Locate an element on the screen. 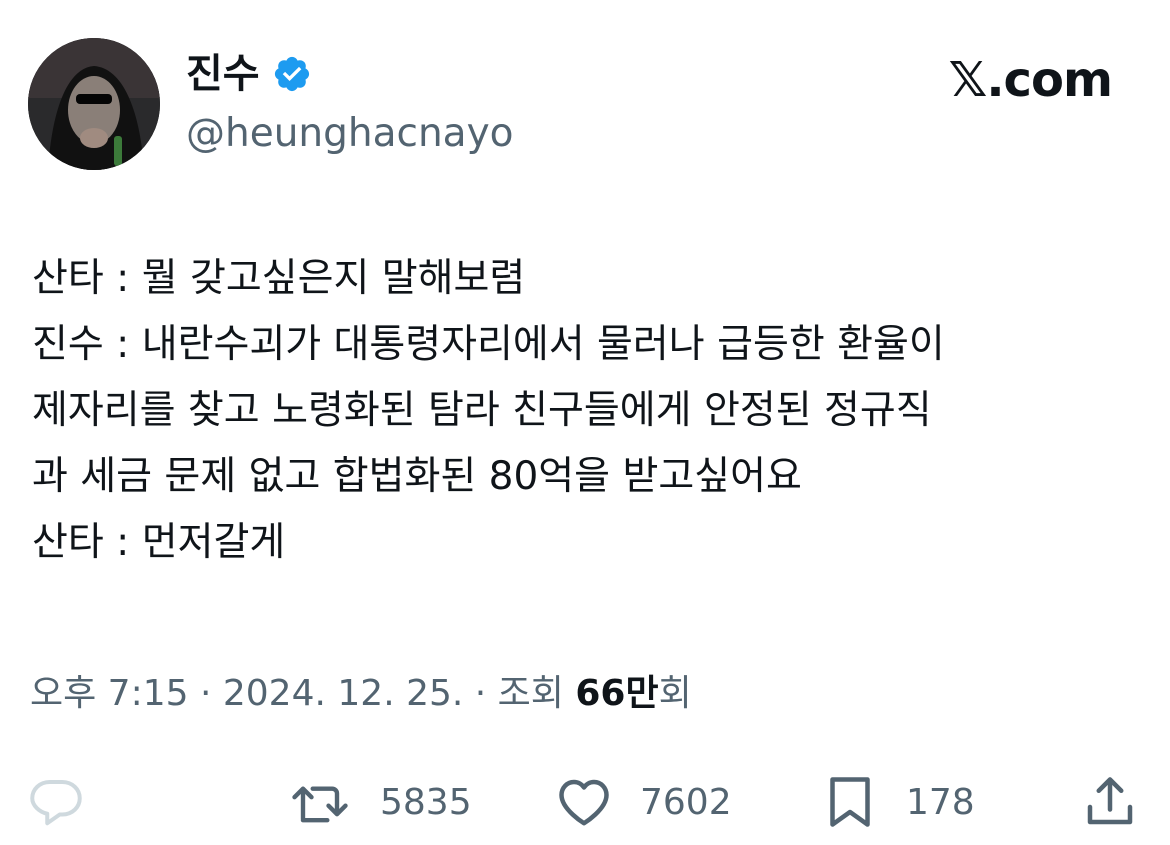 The image size is (1170, 845). share-button is located at coordinates (1110, 802).